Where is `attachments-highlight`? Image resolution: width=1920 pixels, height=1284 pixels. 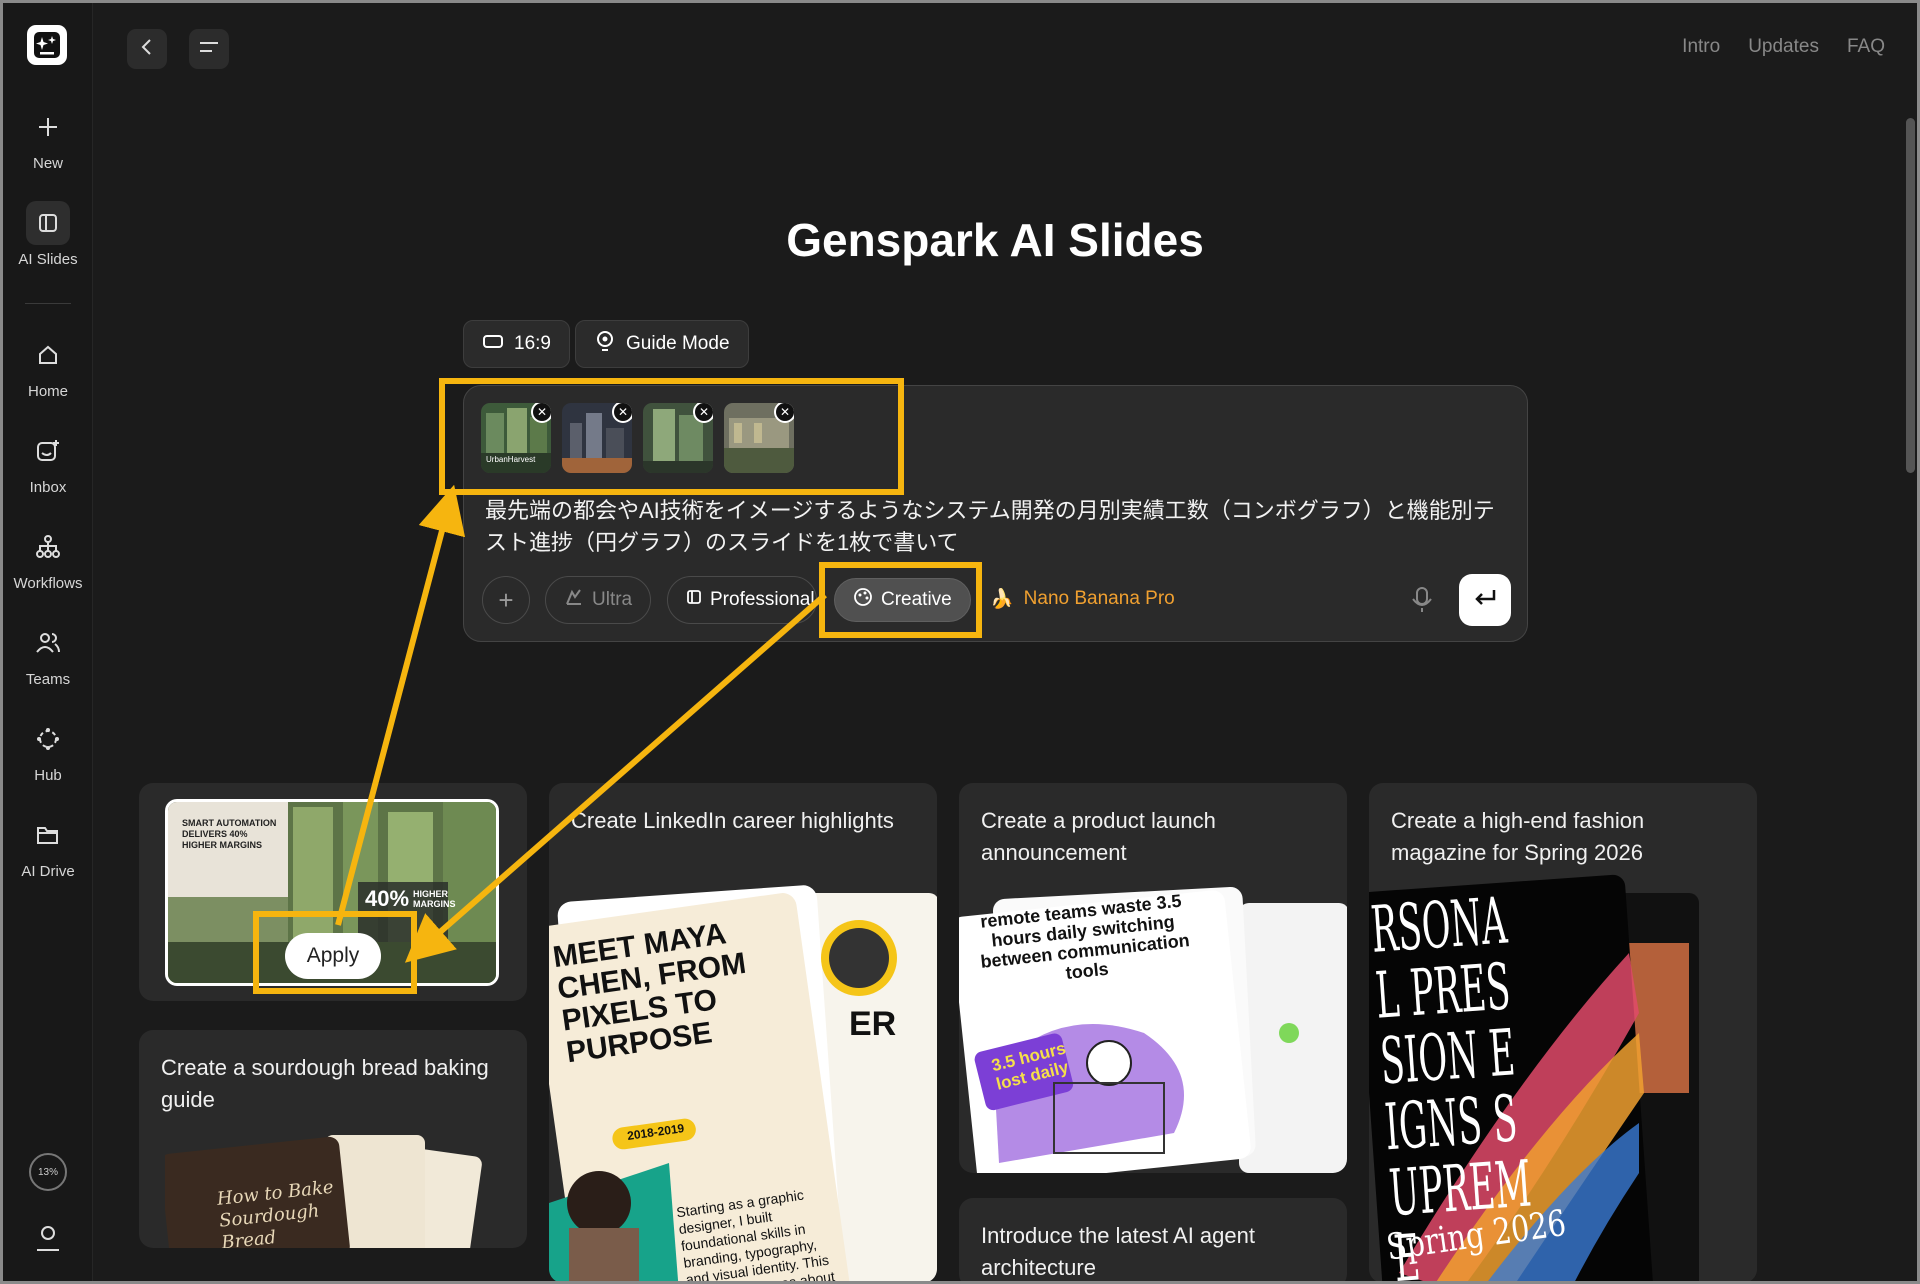 attachments-highlight is located at coordinates (671, 436).